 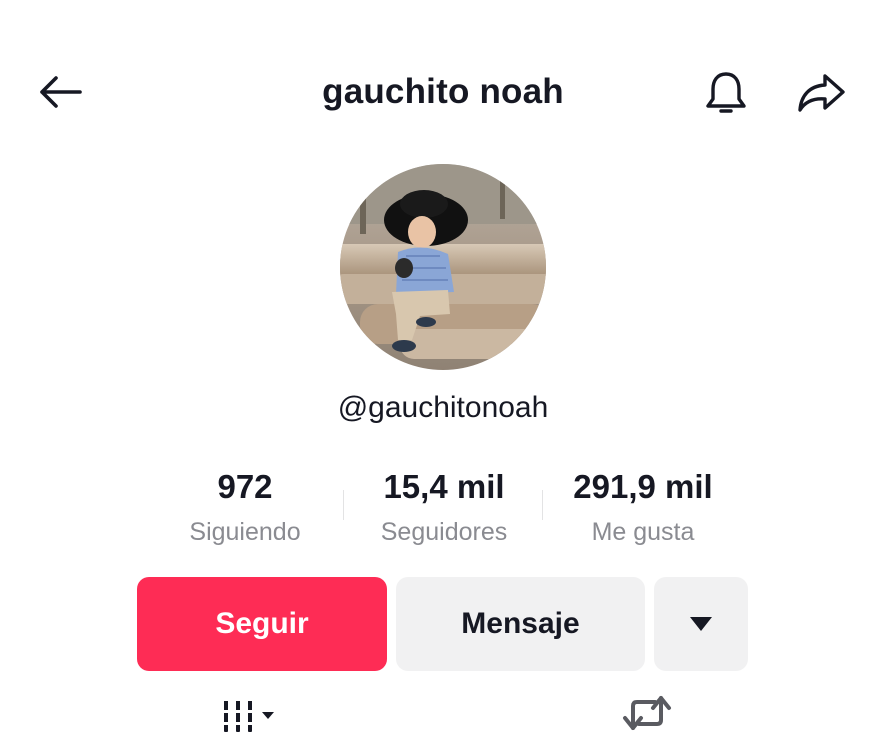 What do you see at coordinates (444, 532) in the screenshot?
I see `stat-label: Seguidores` at bounding box center [444, 532].